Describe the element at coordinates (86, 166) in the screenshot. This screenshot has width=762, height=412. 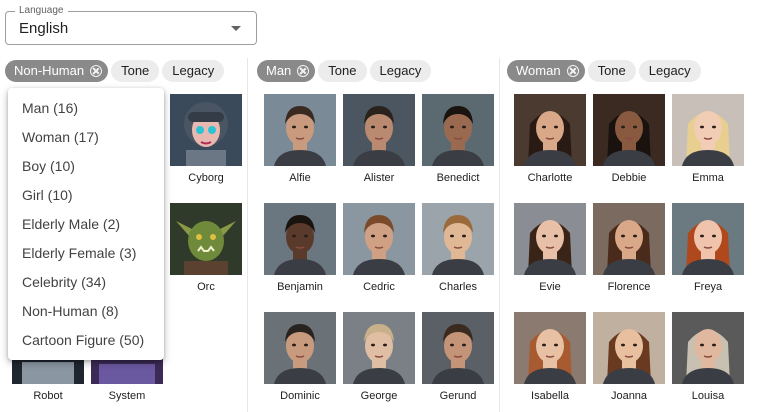
I see `menu-item: Boy (10)` at that location.